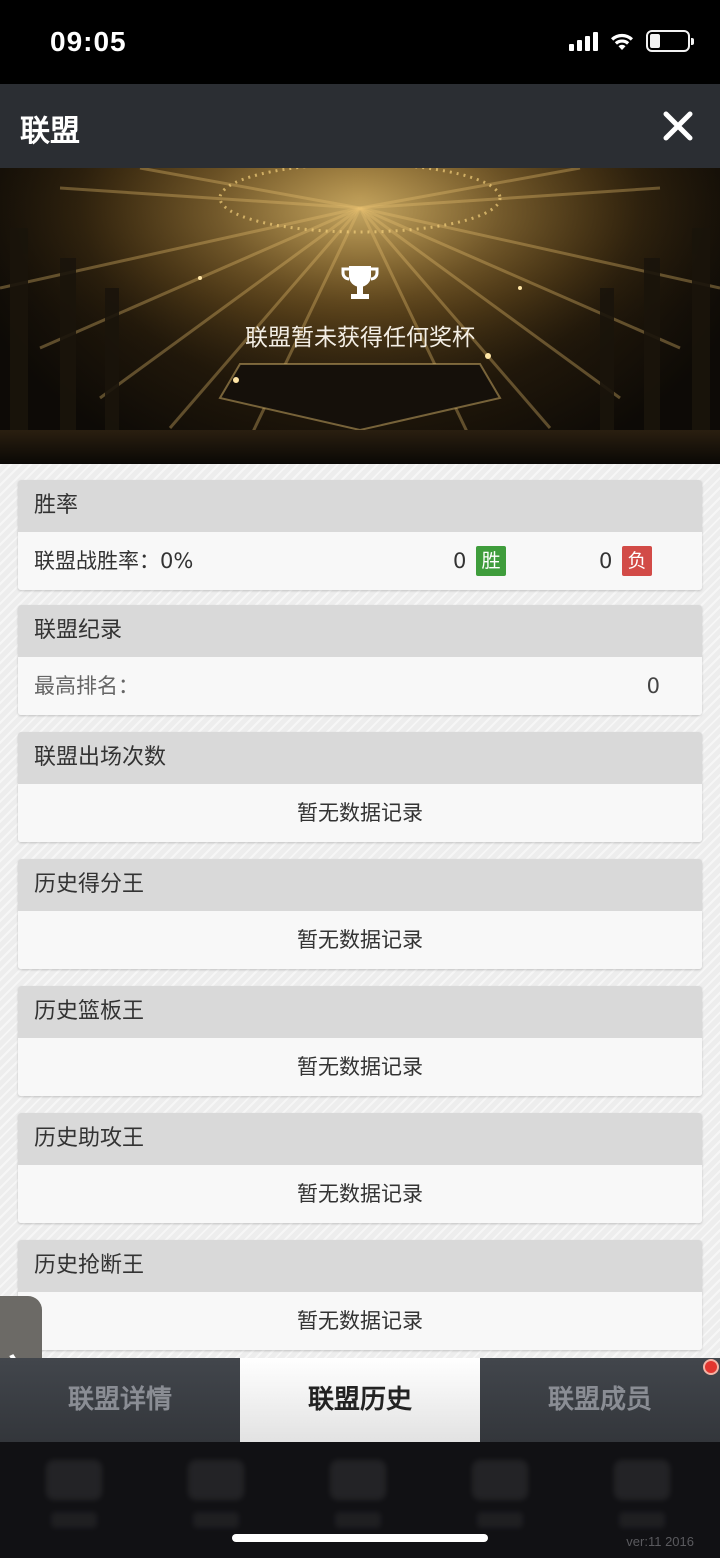  Describe the element at coordinates (670, 41) in the screenshot. I see `battery-icon` at that location.